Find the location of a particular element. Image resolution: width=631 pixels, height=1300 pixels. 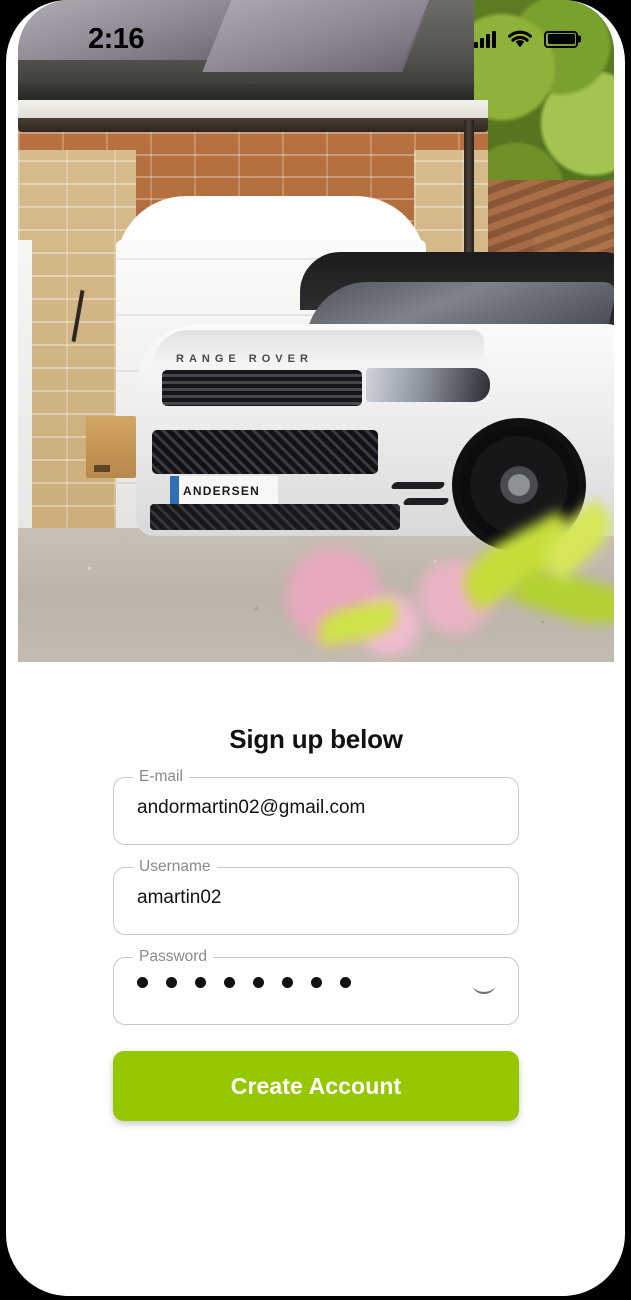

gutter is located at coordinates (253, 125).